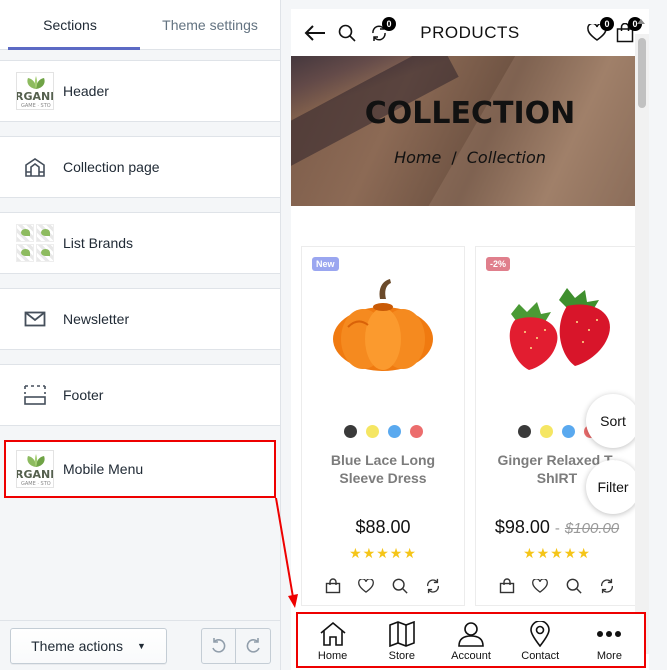 Image resolution: width=667 pixels, height=670 pixels. I want to click on product-tag-badge: New, so click(325, 264).